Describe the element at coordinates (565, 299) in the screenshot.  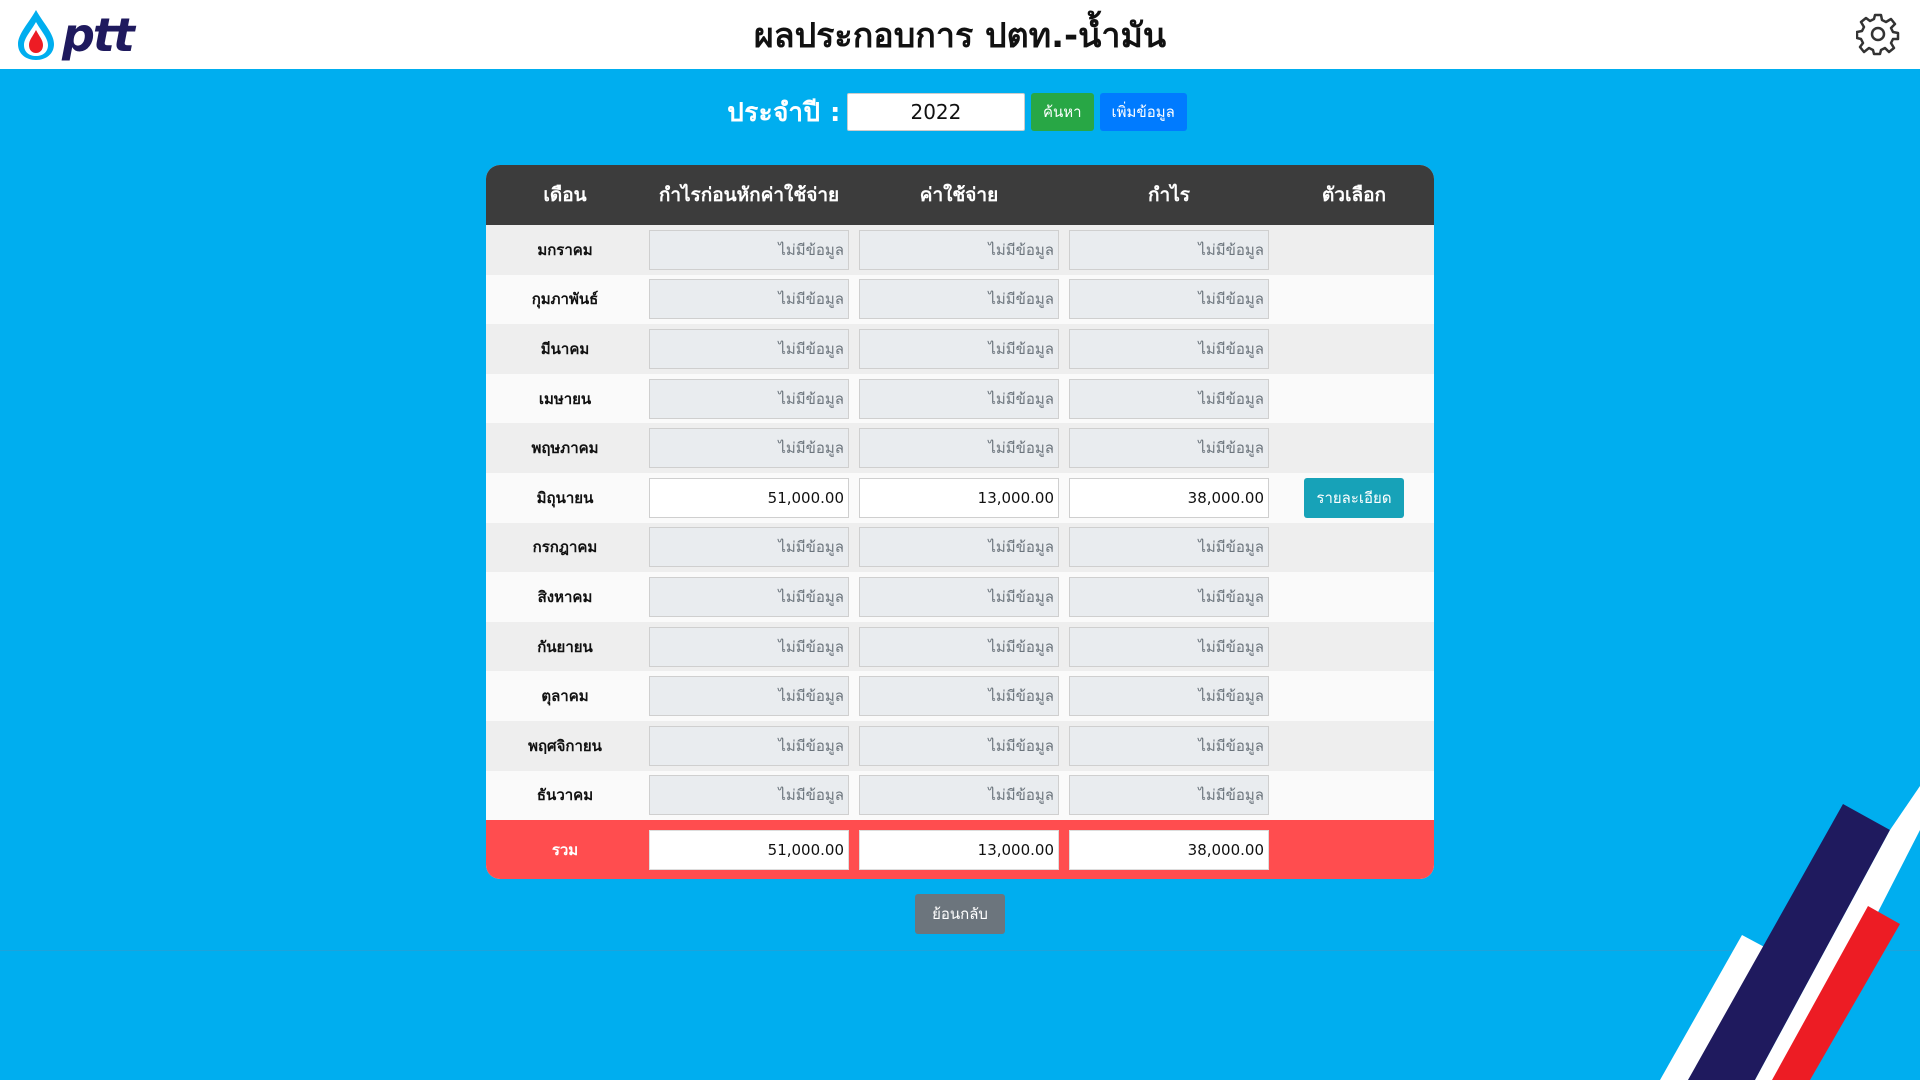
I see `month-cell: กุมภาพันธ์` at that location.